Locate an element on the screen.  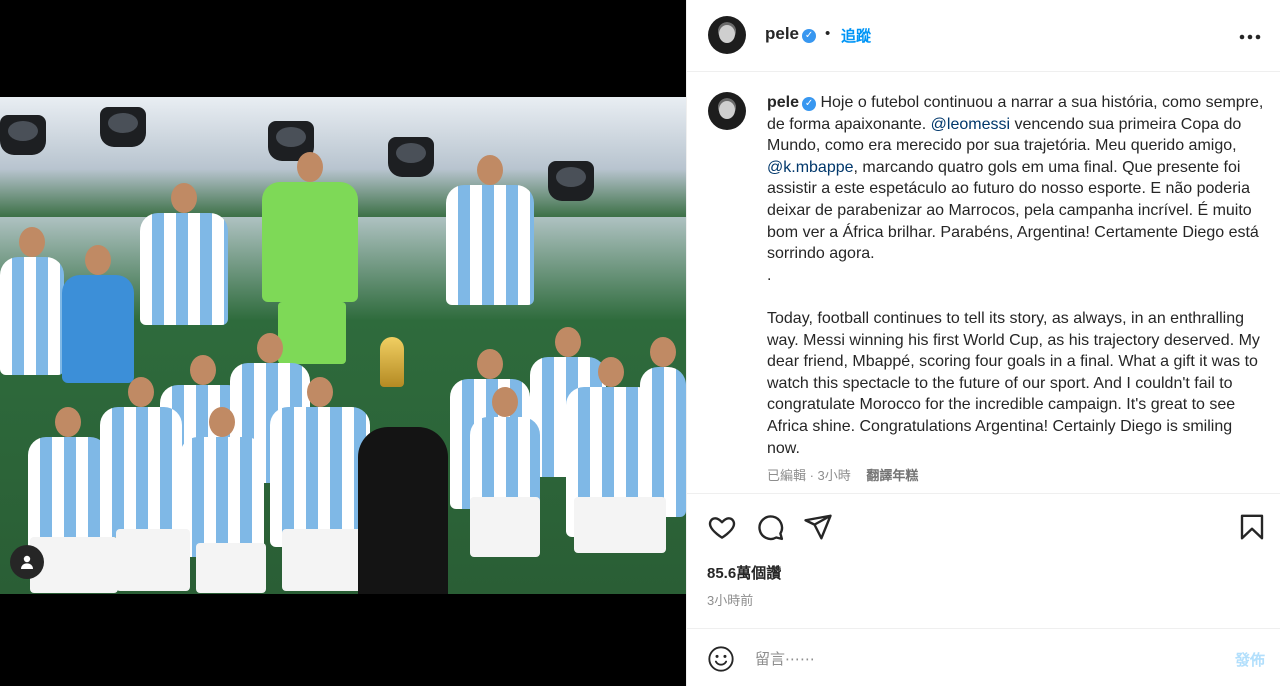
caption-meta: 已編輯 · 3小時 翻譯年糕 is located at coordinates (842, 474).